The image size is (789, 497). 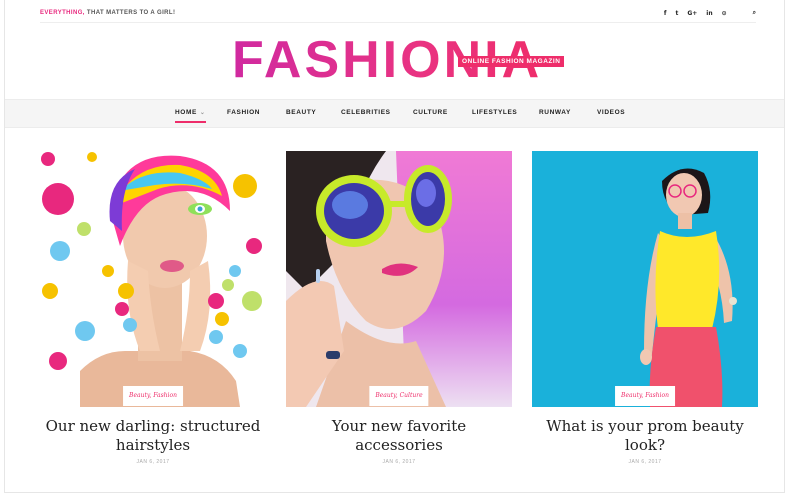 What do you see at coordinates (398, 22) in the screenshot?
I see `top-divider` at bounding box center [398, 22].